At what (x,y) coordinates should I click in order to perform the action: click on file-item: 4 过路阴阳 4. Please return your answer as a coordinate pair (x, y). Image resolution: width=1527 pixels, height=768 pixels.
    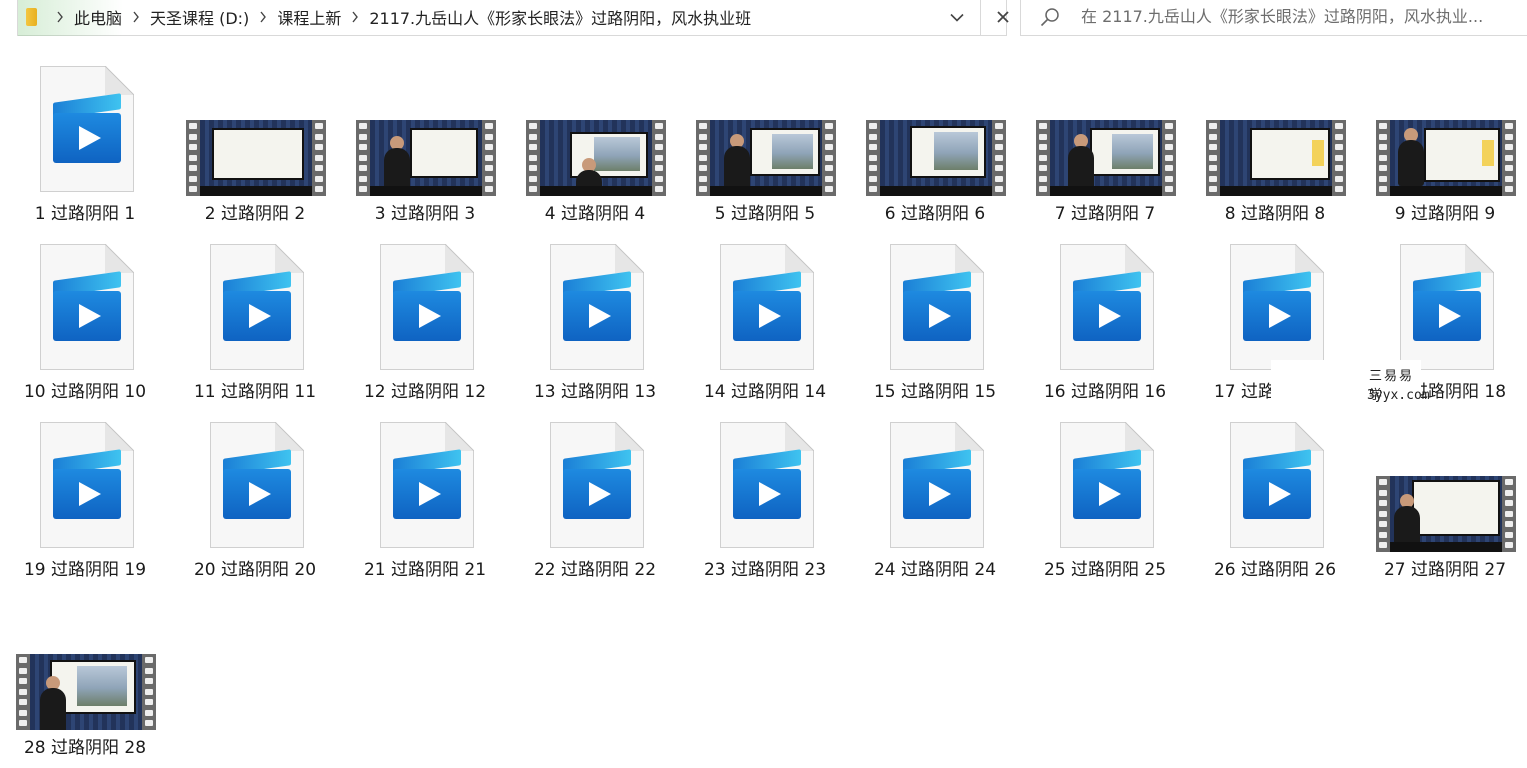
    Looking at the image, I should click on (595, 131).